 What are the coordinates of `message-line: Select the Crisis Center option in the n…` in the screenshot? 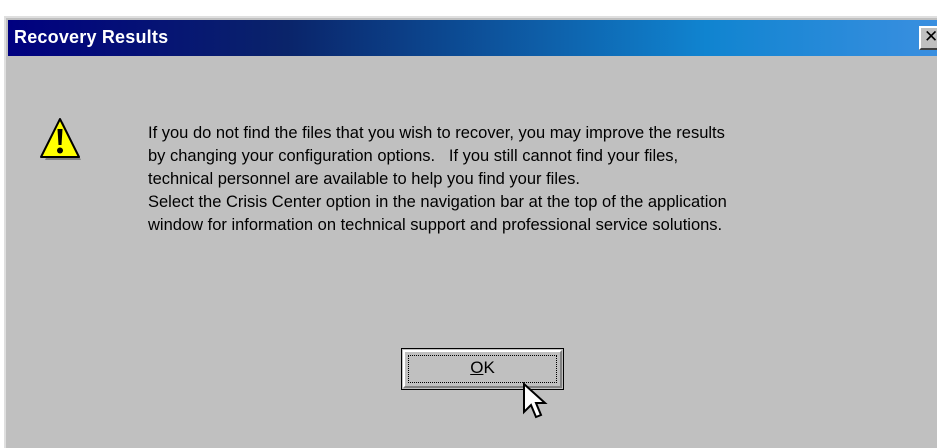 It's located at (437, 202).